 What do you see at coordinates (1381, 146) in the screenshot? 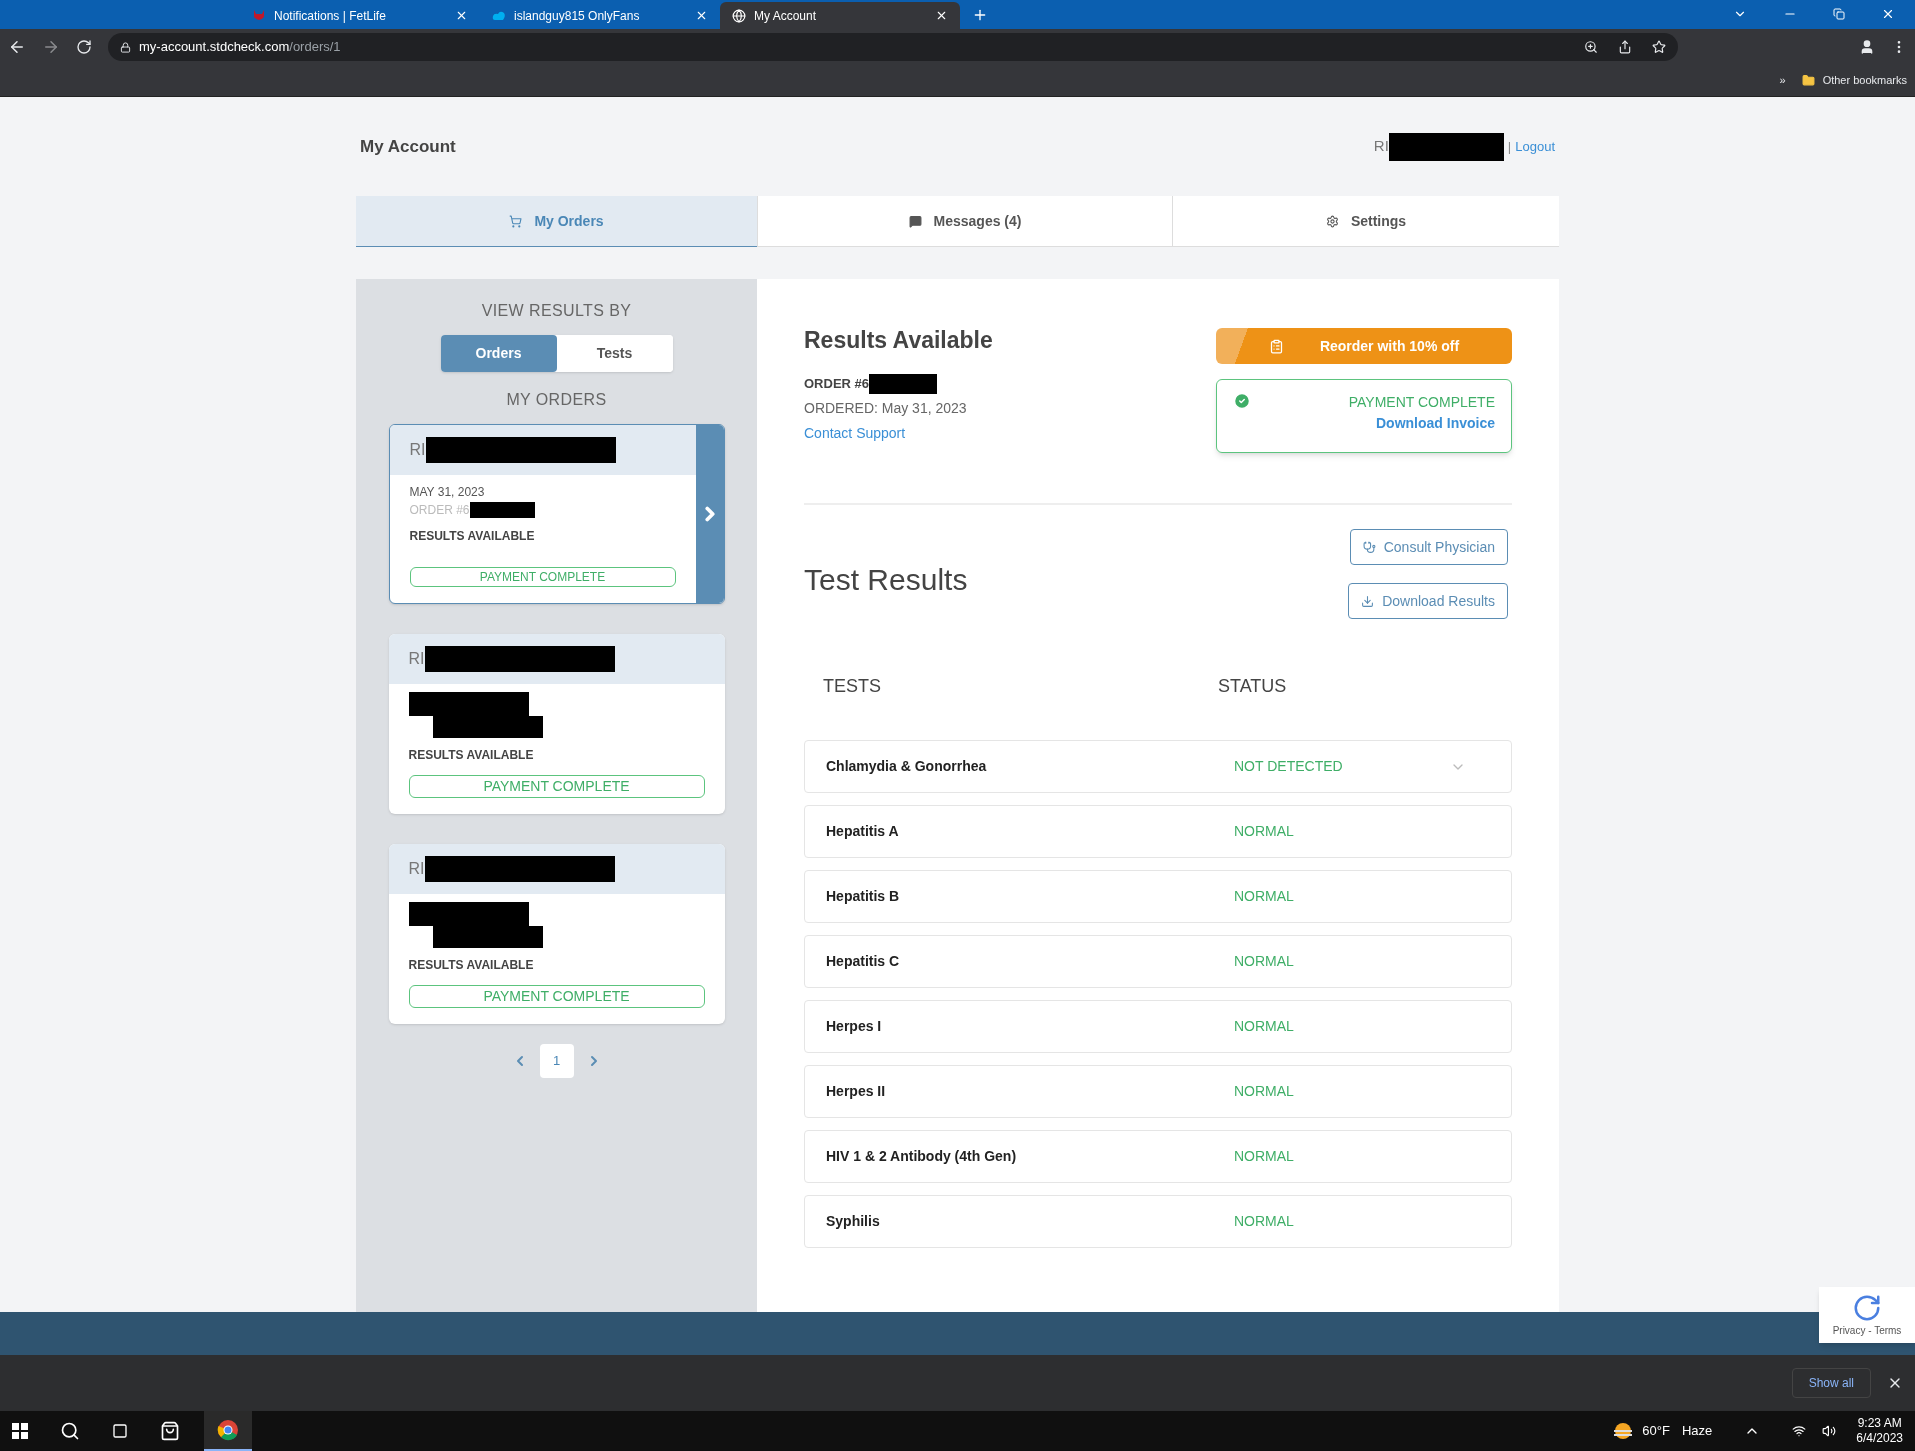
I see `user-name: RI` at bounding box center [1381, 146].